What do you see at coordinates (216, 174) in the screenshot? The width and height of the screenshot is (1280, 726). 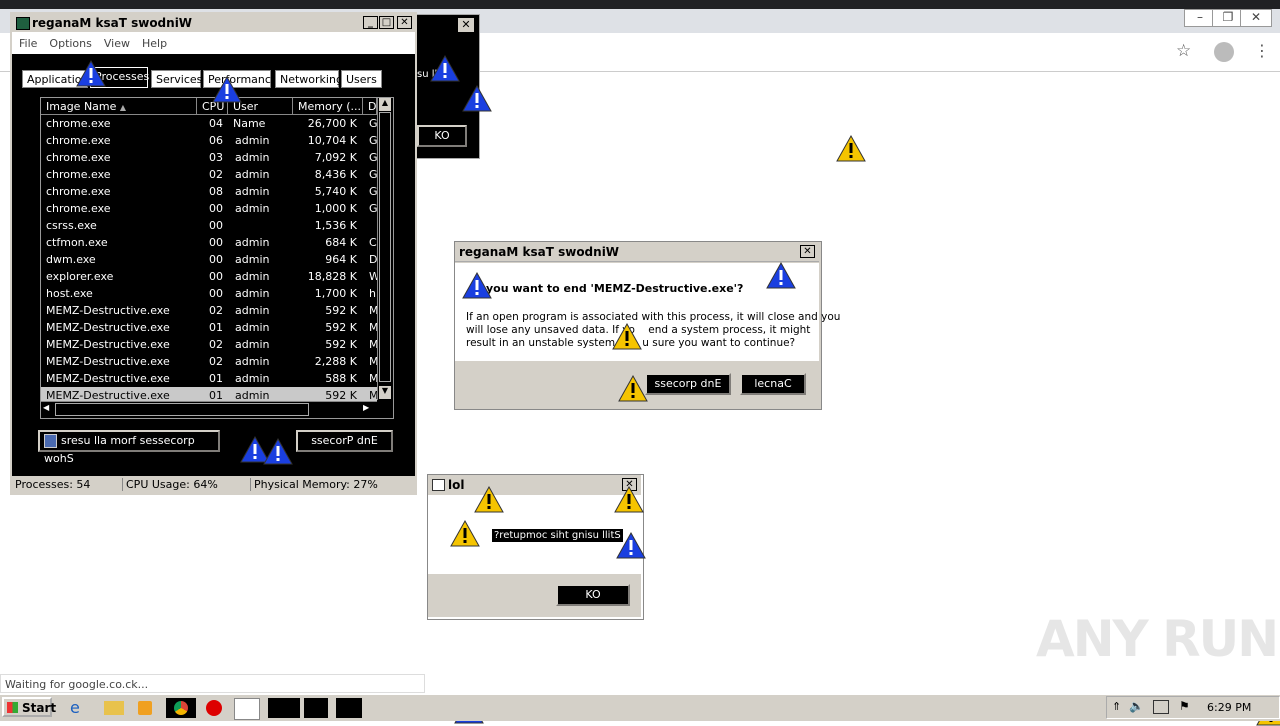 I see `cell-cpu: 02` at bounding box center [216, 174].